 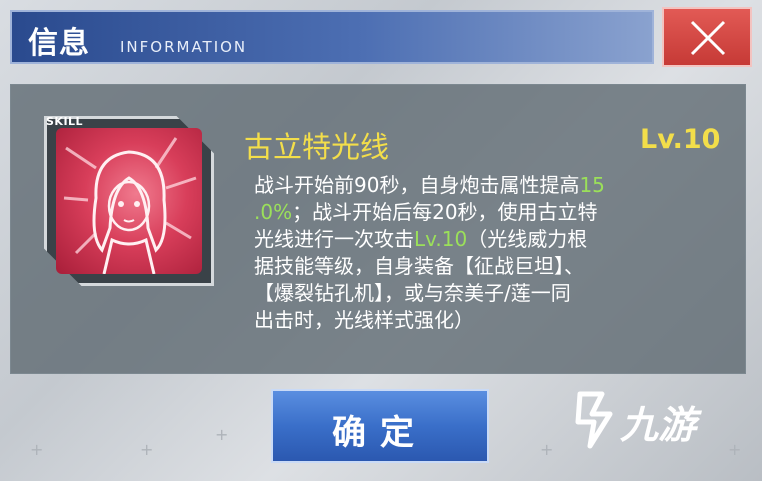 What do you see at coordinates (380, 433) in the screenshot?
I see `confirm-button-label: 确定` at bounding box center [380, 433].